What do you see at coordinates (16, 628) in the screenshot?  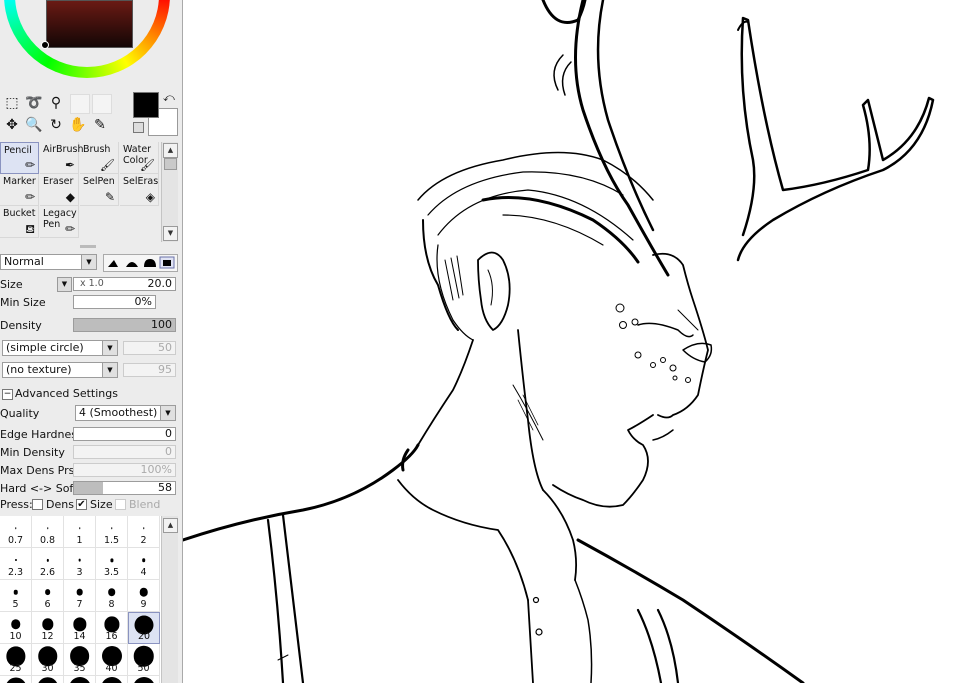 I see `brush-size-cell: 10` at bounding box center [16, 628].